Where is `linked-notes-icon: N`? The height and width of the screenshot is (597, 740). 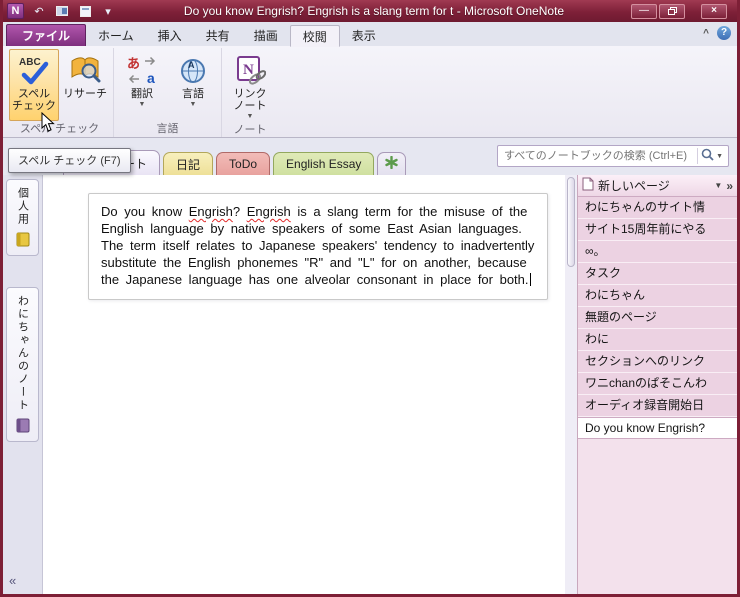
linked-notes-icon: N is located at coordinates (250, 70).